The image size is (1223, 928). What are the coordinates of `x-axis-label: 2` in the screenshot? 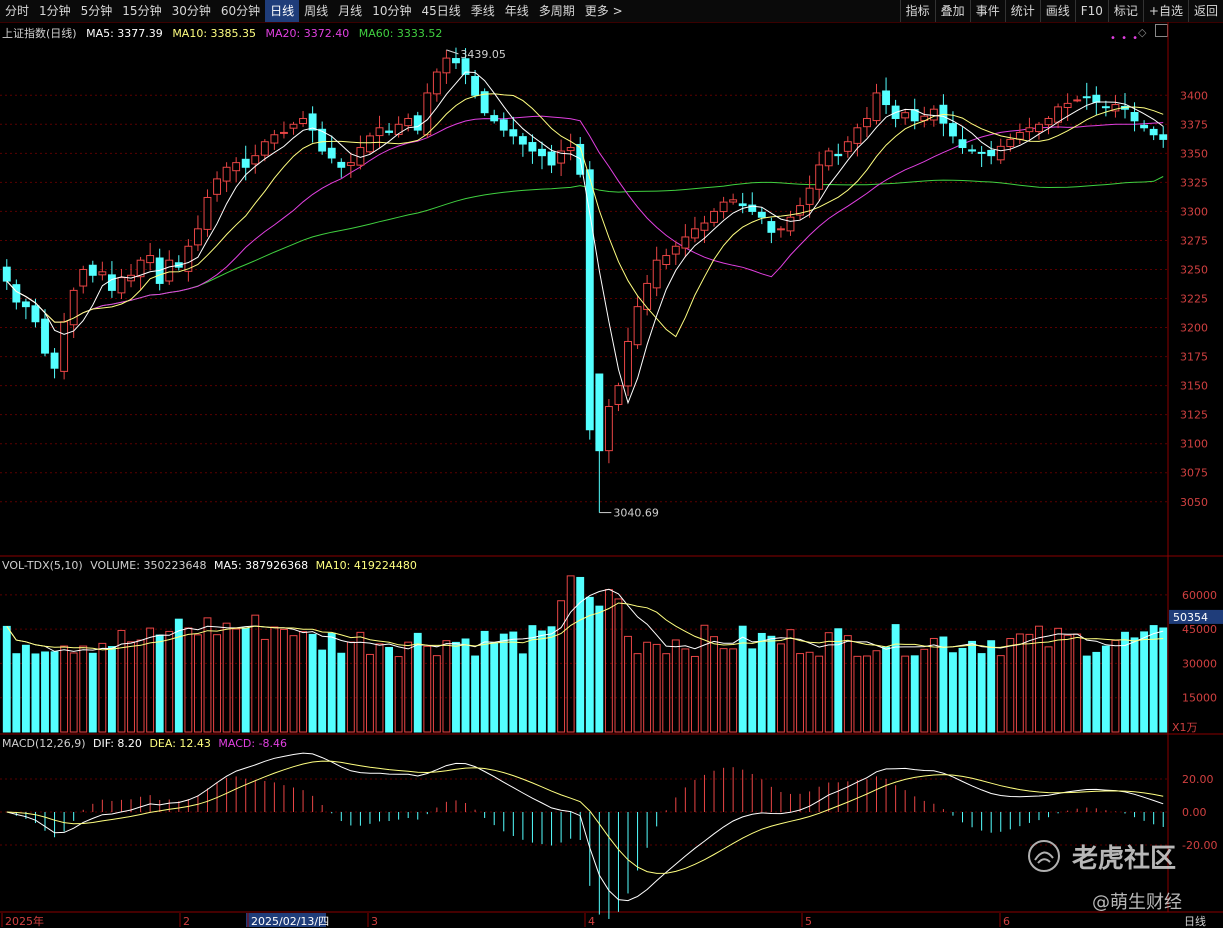 It's located at (186, 921).